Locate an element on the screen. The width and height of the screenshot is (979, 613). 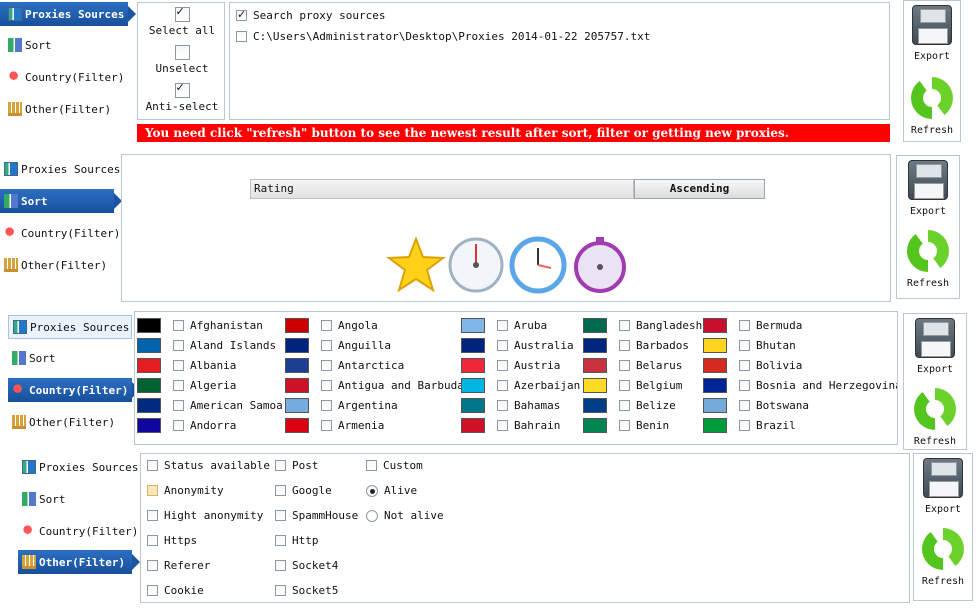
country-option: American Samoa is located at coordinates (210, 405).